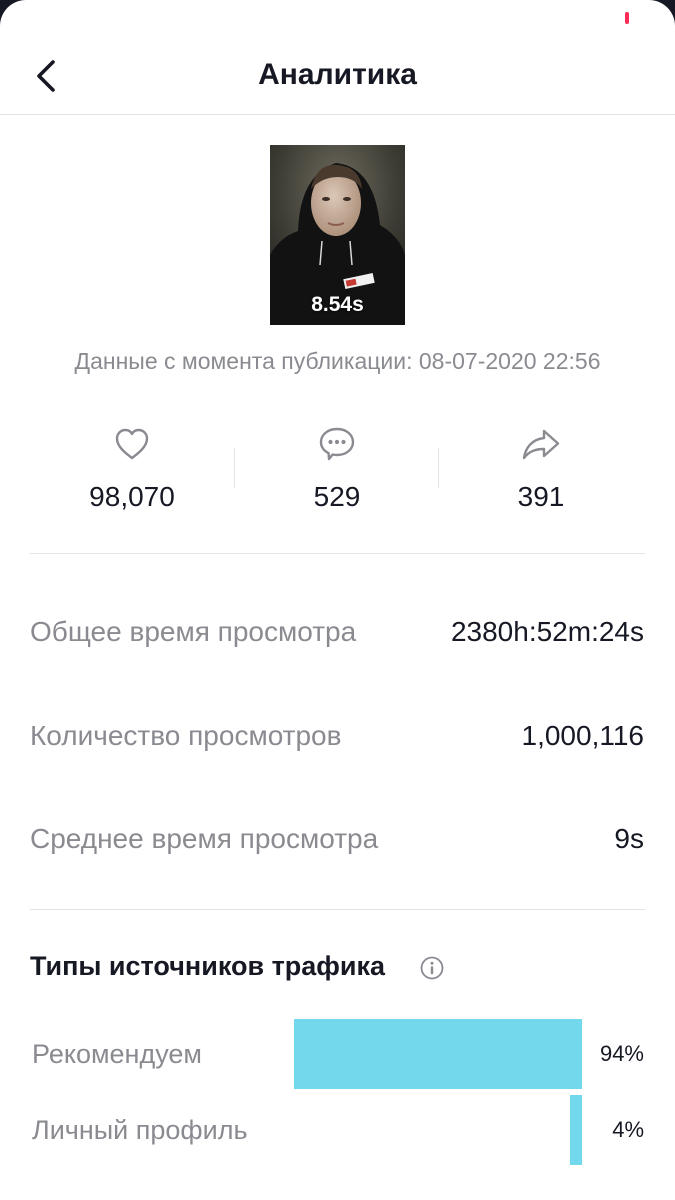 The width and height of the screenshot is (675, 1200). I want to click on comments-count: 529, so click(337, 496).